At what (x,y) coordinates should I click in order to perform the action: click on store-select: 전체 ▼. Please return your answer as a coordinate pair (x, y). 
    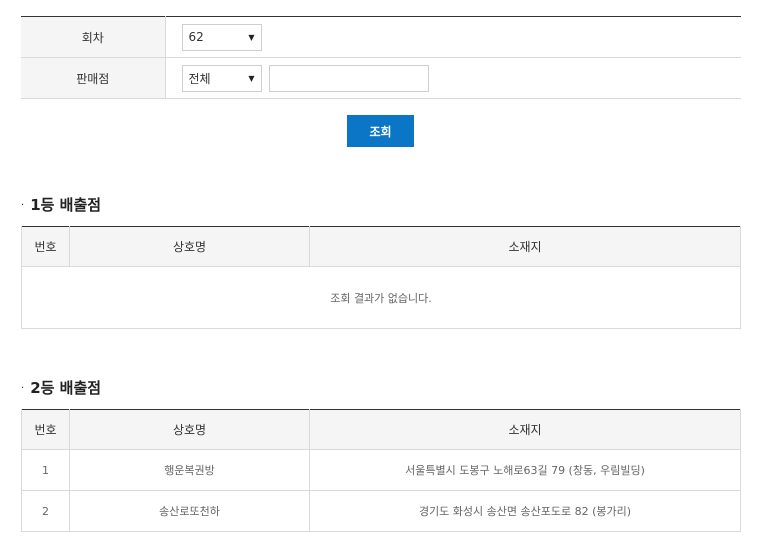
    Looking at the image, I should click on (221, 78).